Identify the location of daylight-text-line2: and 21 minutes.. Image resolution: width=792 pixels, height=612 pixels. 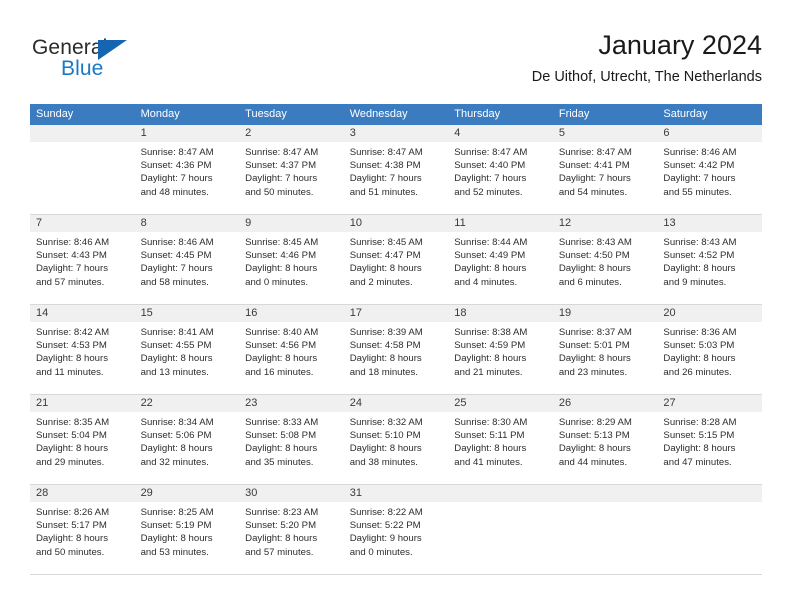
(488, 372).